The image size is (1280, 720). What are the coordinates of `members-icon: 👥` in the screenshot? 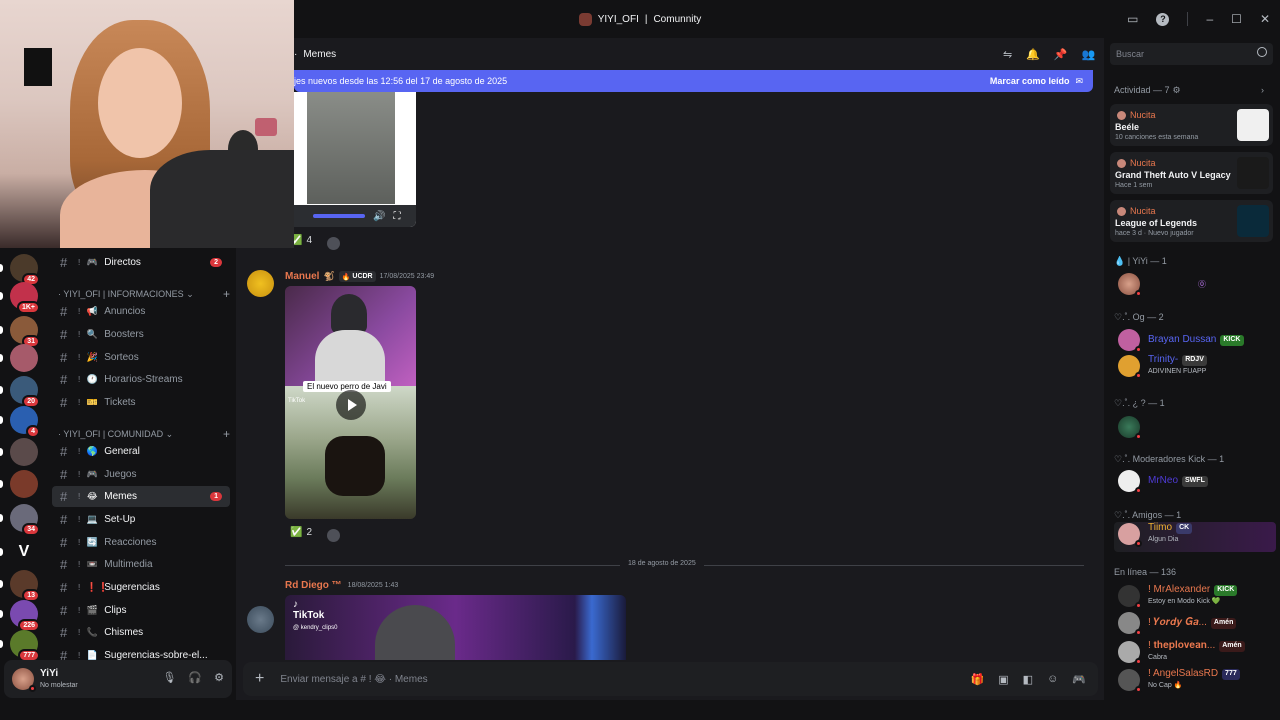 It's located at (1089, 54).